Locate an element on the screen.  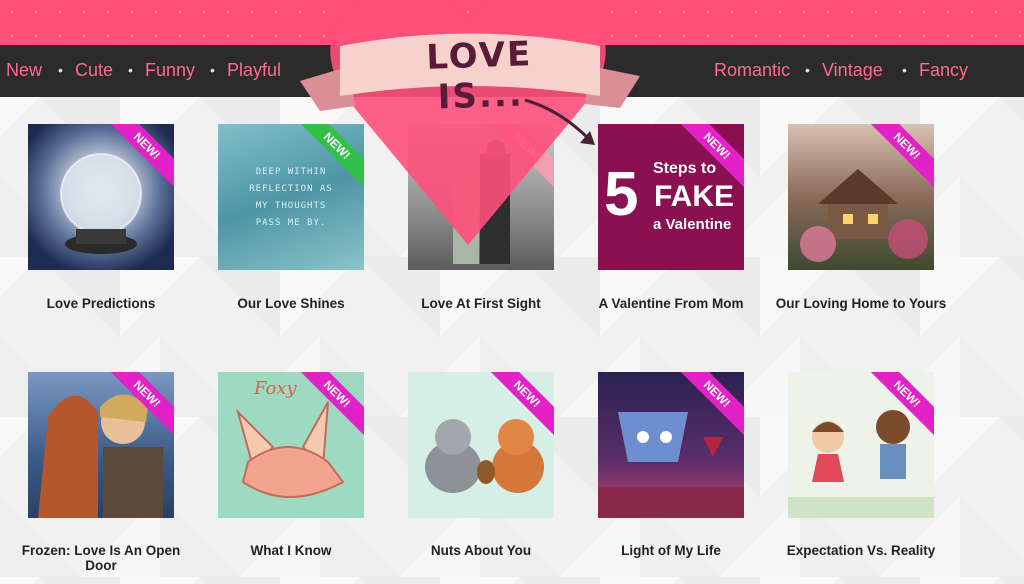
card-title: Love At First Sight is located at coordinates (481, 303).